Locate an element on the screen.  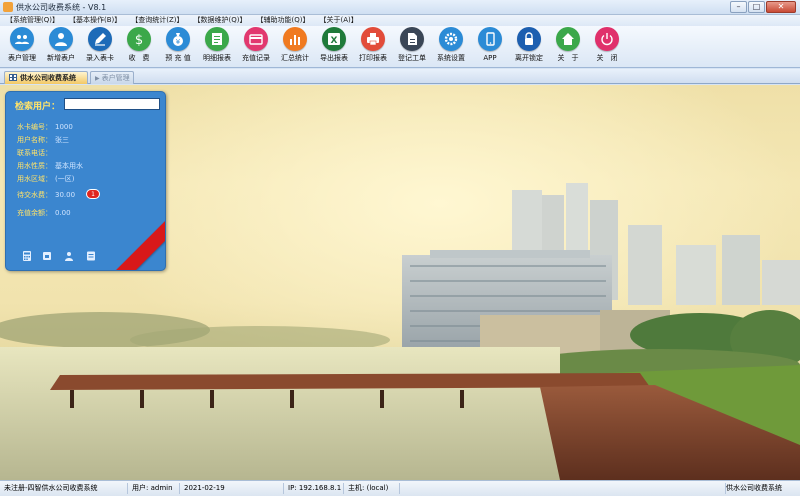
field-balance: 充值余额： 0.00 is located at coordinates (44, 213).